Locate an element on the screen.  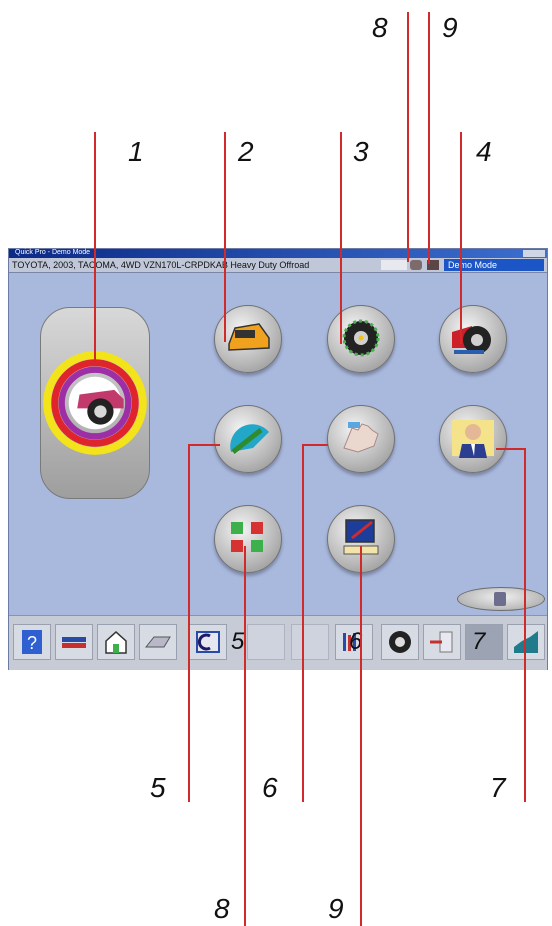
operator-button is located at coordinates (473, 439).